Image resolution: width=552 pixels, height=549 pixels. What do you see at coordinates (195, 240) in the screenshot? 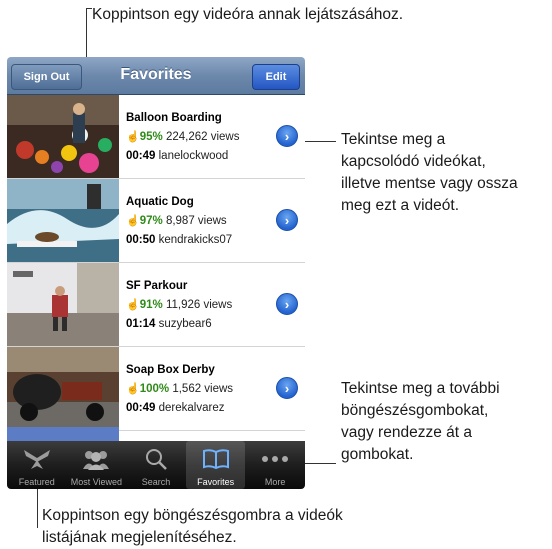
I see `video-user: kendrakicks07` at bounding box center [195, 240].